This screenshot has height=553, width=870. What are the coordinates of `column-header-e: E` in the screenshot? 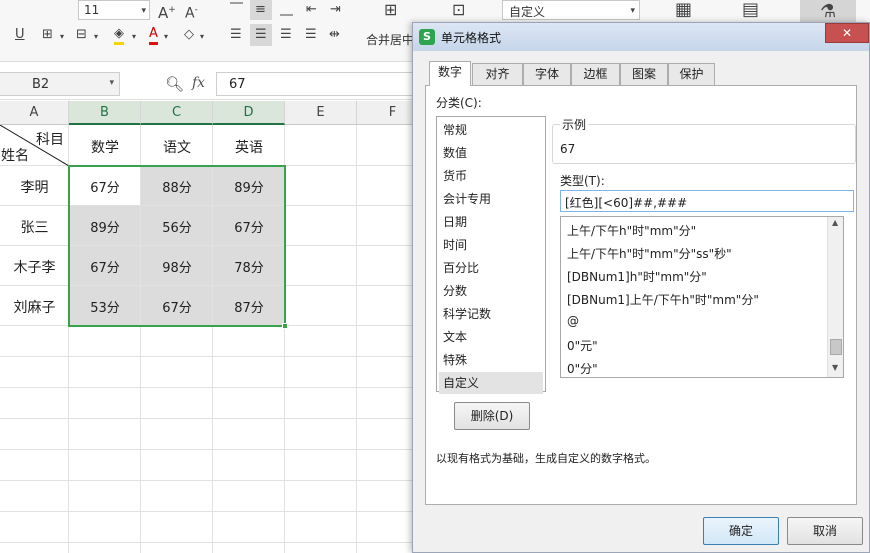 It's located at (321, 113).